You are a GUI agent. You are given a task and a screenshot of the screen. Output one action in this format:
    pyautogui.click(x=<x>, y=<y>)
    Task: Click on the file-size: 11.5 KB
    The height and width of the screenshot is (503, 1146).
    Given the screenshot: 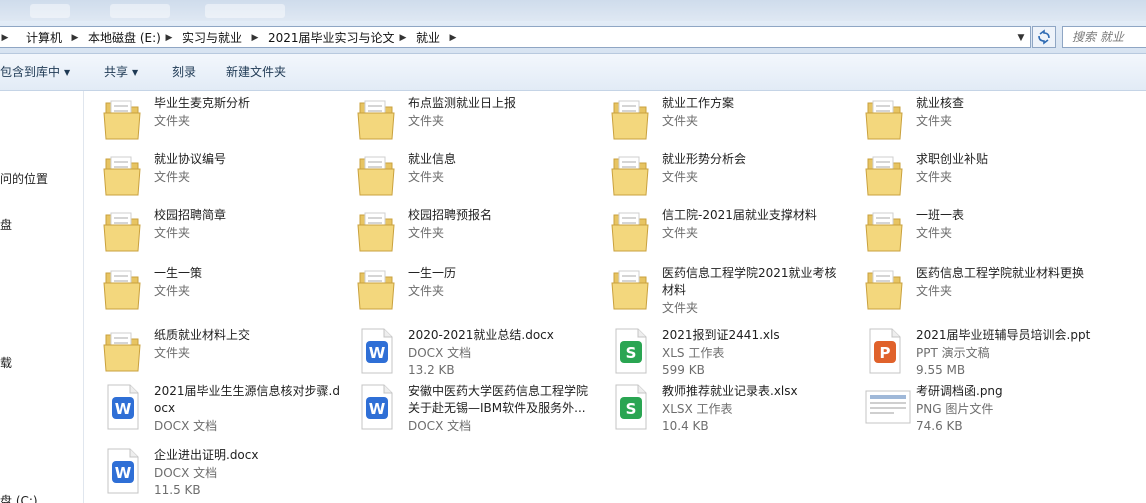 What is the action you would take?
    pyautogui.click(x=177, y=490)
    